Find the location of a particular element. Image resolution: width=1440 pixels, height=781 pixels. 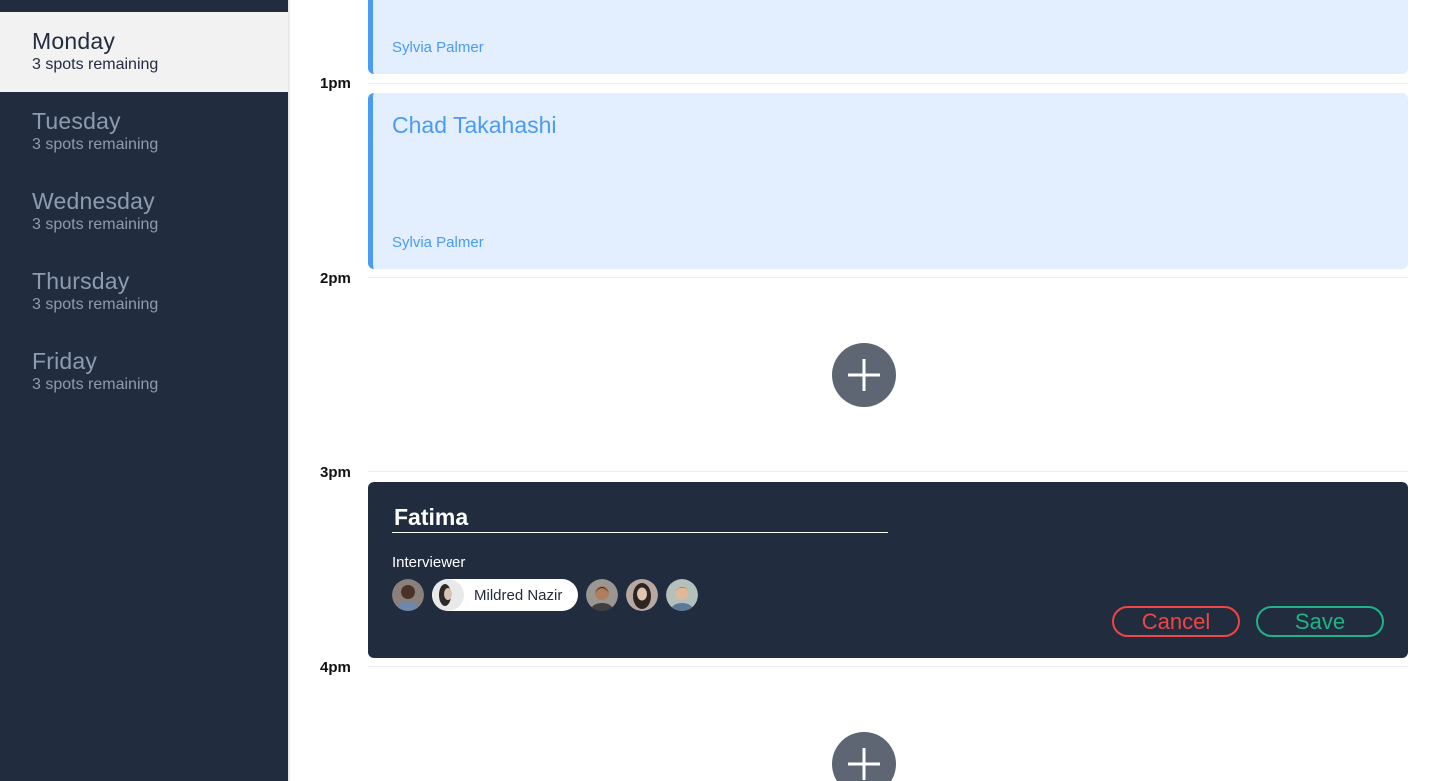

sidebar-item-wednesday: Wednesday 3 spots remaining is located at coordinates (144, 212).